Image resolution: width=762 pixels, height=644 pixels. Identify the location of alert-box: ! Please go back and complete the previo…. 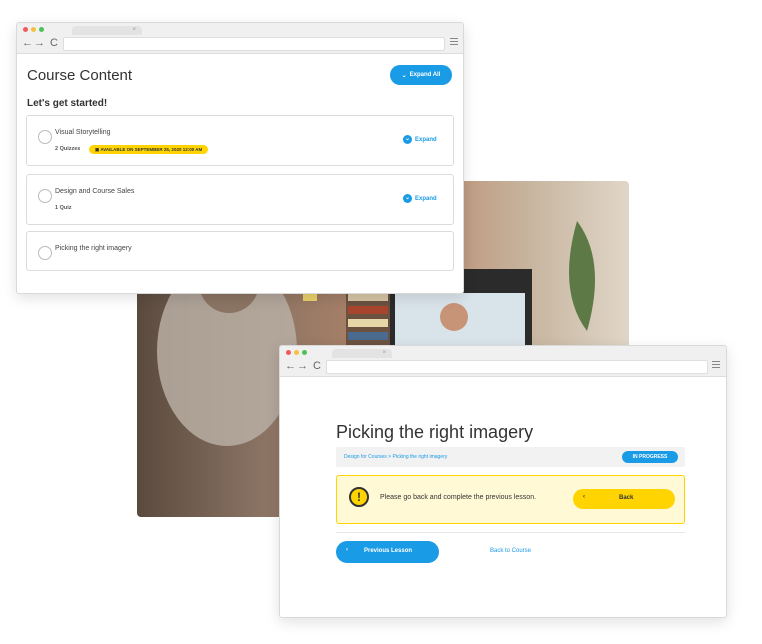
(510, 499).